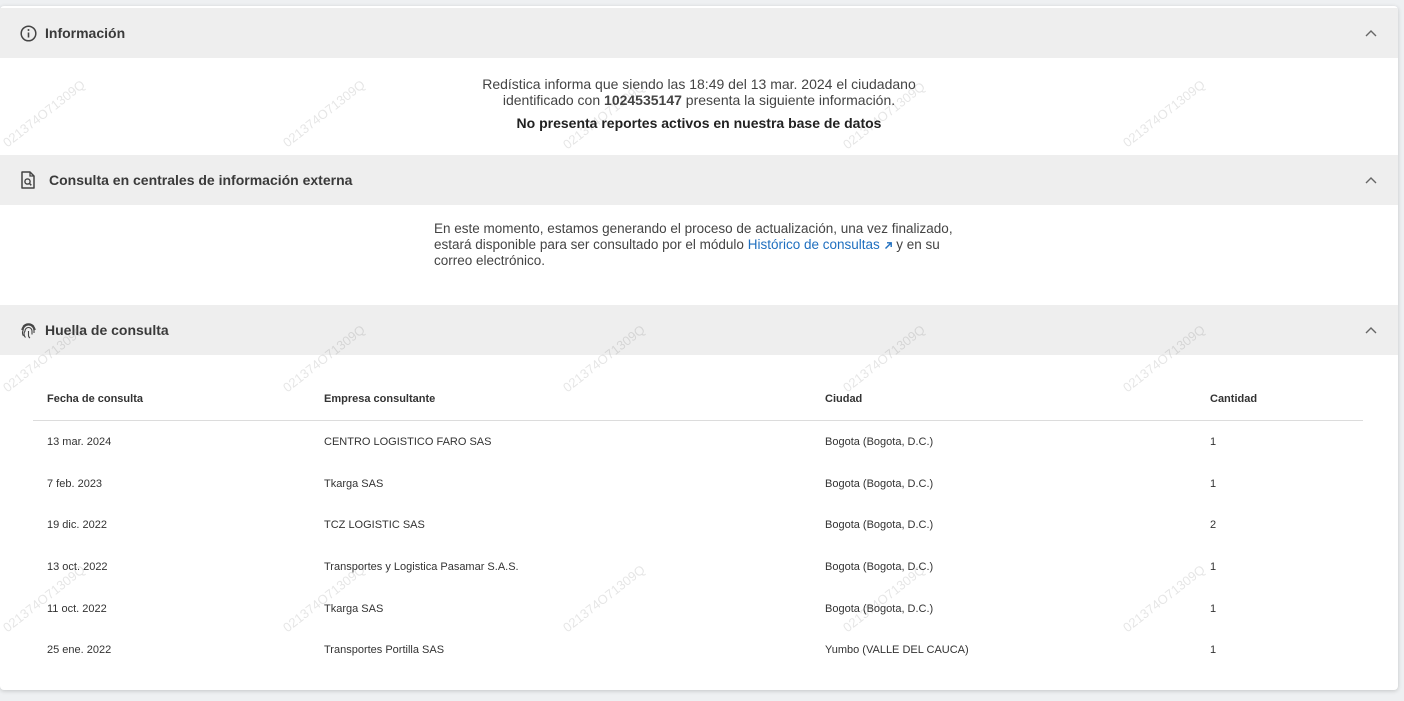 Image resolution: width=1404 pixels, height=701 pixels. I want to click on external-link-arrow-icon, so click(888, 245).